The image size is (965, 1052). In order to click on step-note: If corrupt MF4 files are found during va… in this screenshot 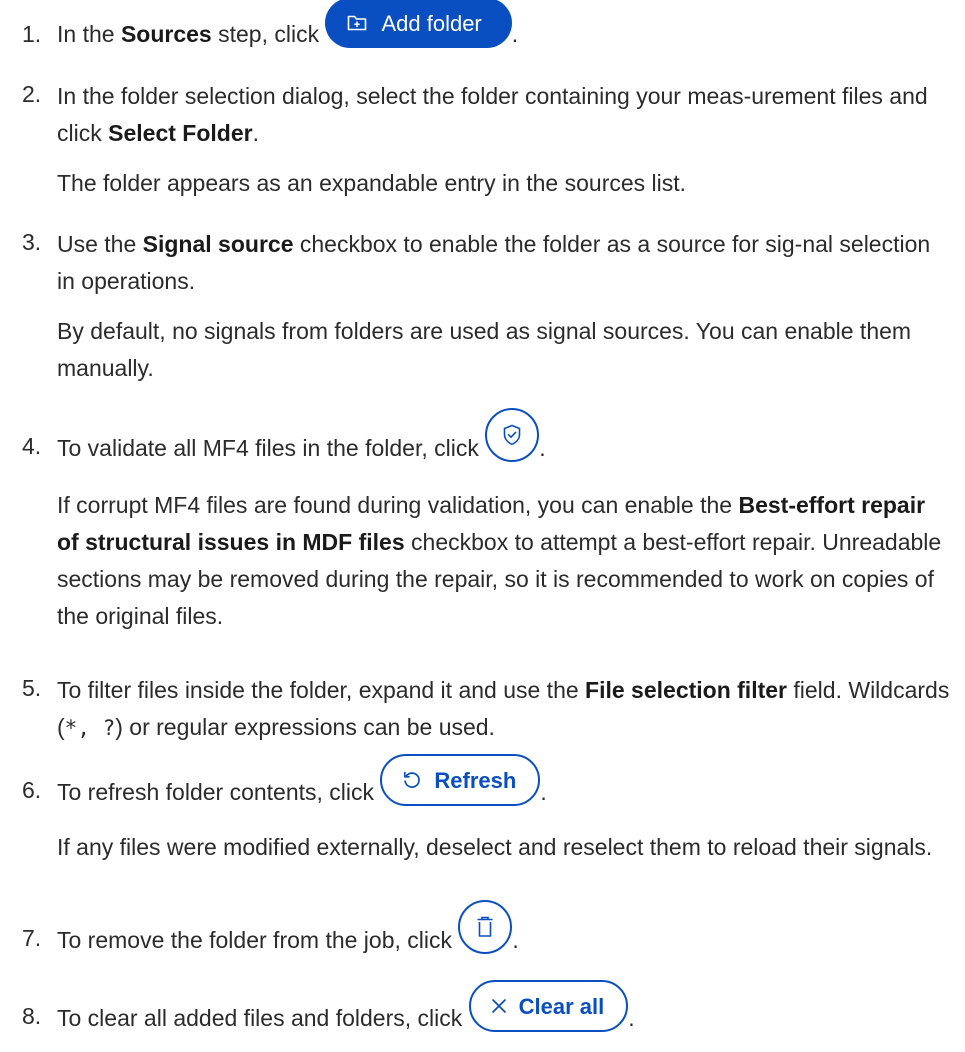, I will do `click(499, 560)`.